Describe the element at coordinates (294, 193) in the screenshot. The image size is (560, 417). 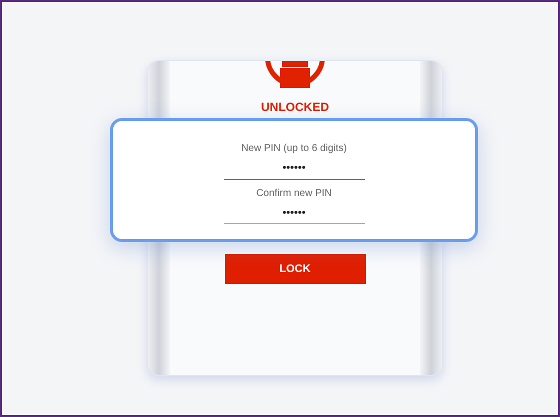
I see `field-label: Confirm new PIN` at that location.